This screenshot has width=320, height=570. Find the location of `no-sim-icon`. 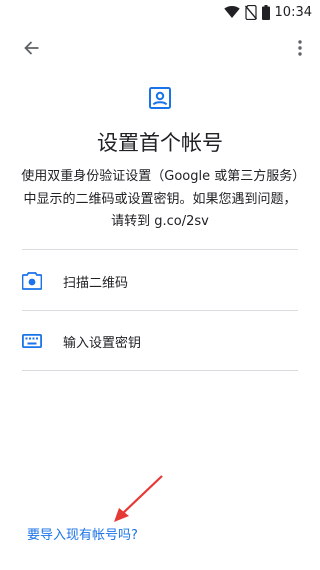

no-sim-icon is located at coordinates (250, 12).